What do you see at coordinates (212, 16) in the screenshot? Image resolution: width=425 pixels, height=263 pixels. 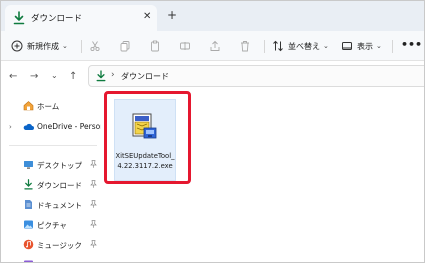 I see `tab-strip: ダウンロード ✕ +` at bounding box center [212, 16].